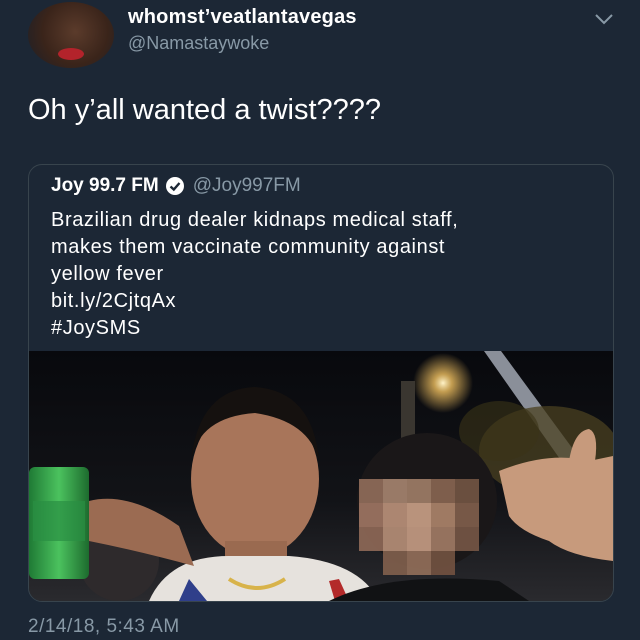 This screenshot has width=640, height=640. I want to click on display-name: whomst’veatlantavegas, so click(242, 17).